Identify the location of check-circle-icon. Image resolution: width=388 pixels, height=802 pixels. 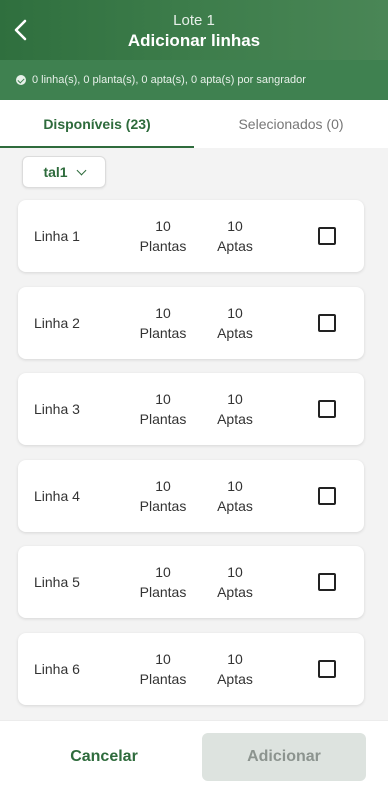
(21, 80).